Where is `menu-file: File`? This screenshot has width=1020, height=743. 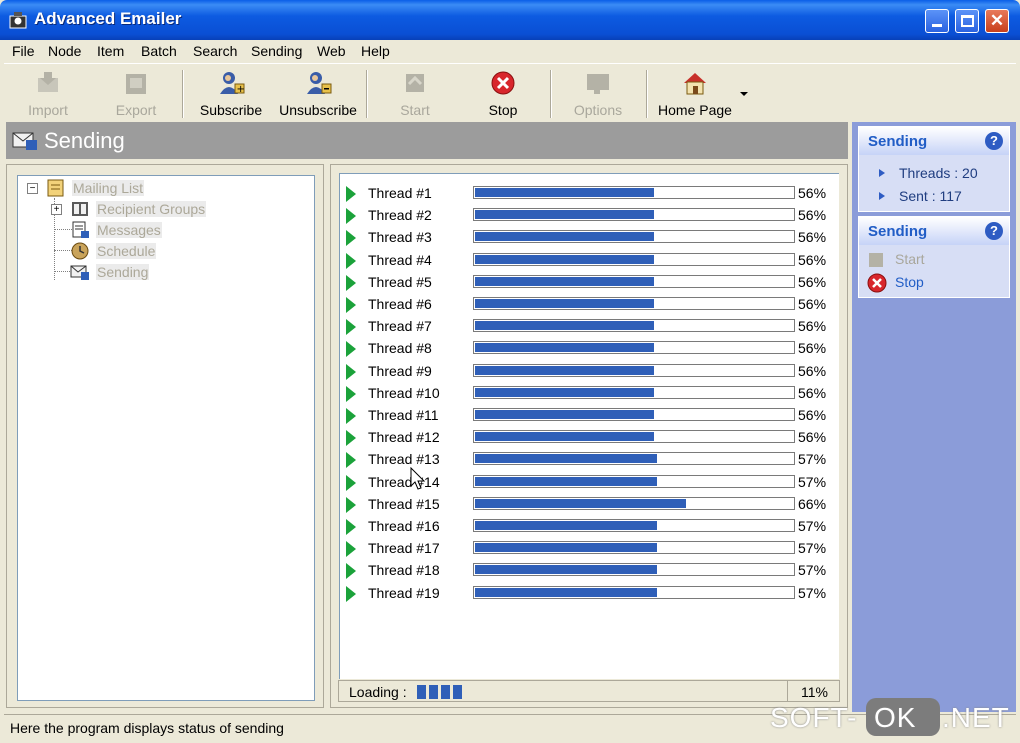 menu-file: File is located at coordinates (23, 51).